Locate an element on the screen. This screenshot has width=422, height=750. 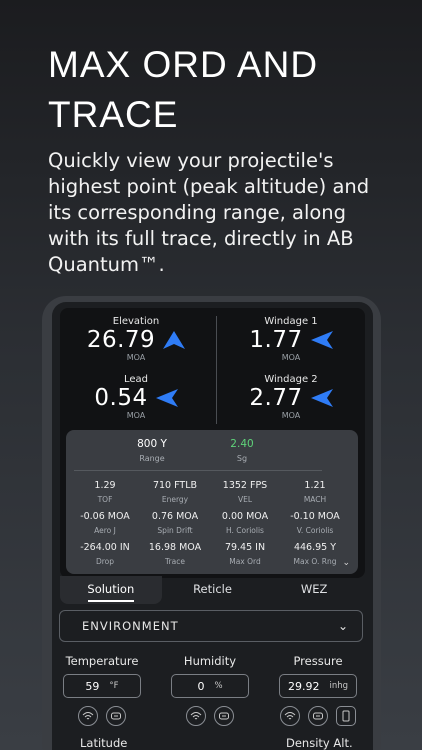
windage2-unit: MOA is located at coordinates (291, 415).